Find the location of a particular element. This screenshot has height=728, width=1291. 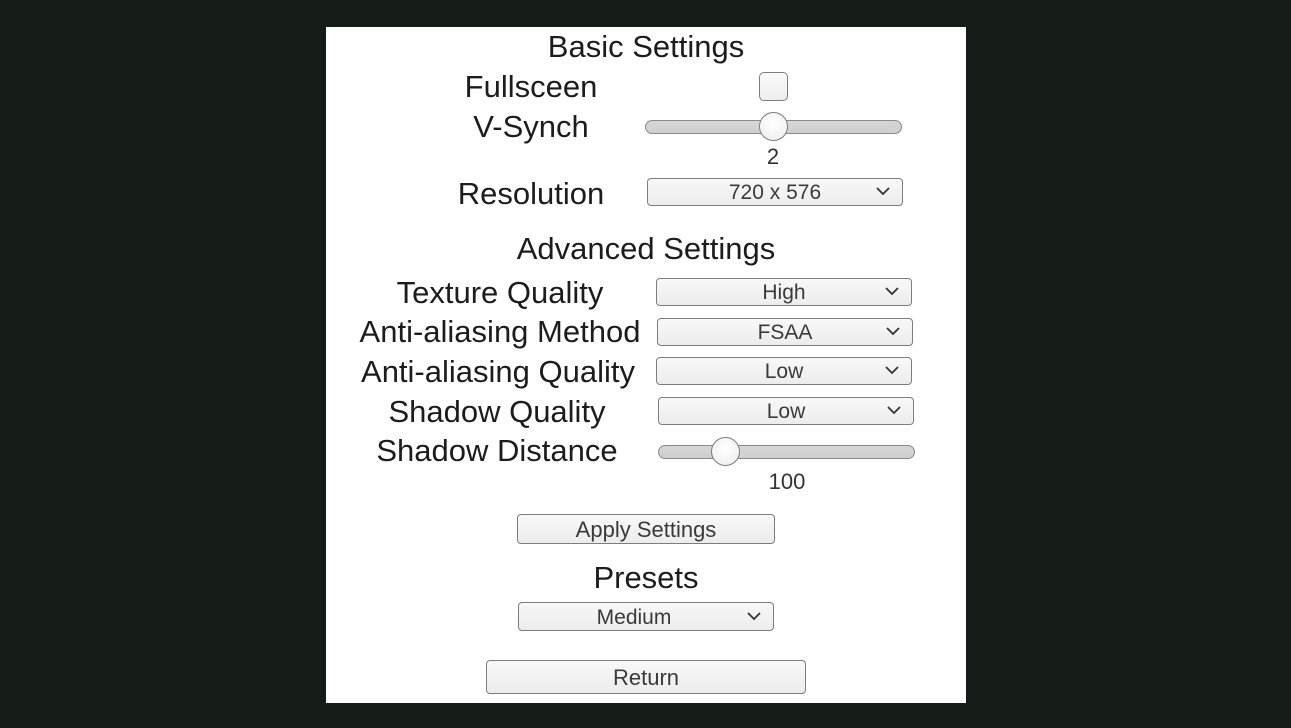

texture-quality-label: Texture Quality is located at coordinates (500, 292).